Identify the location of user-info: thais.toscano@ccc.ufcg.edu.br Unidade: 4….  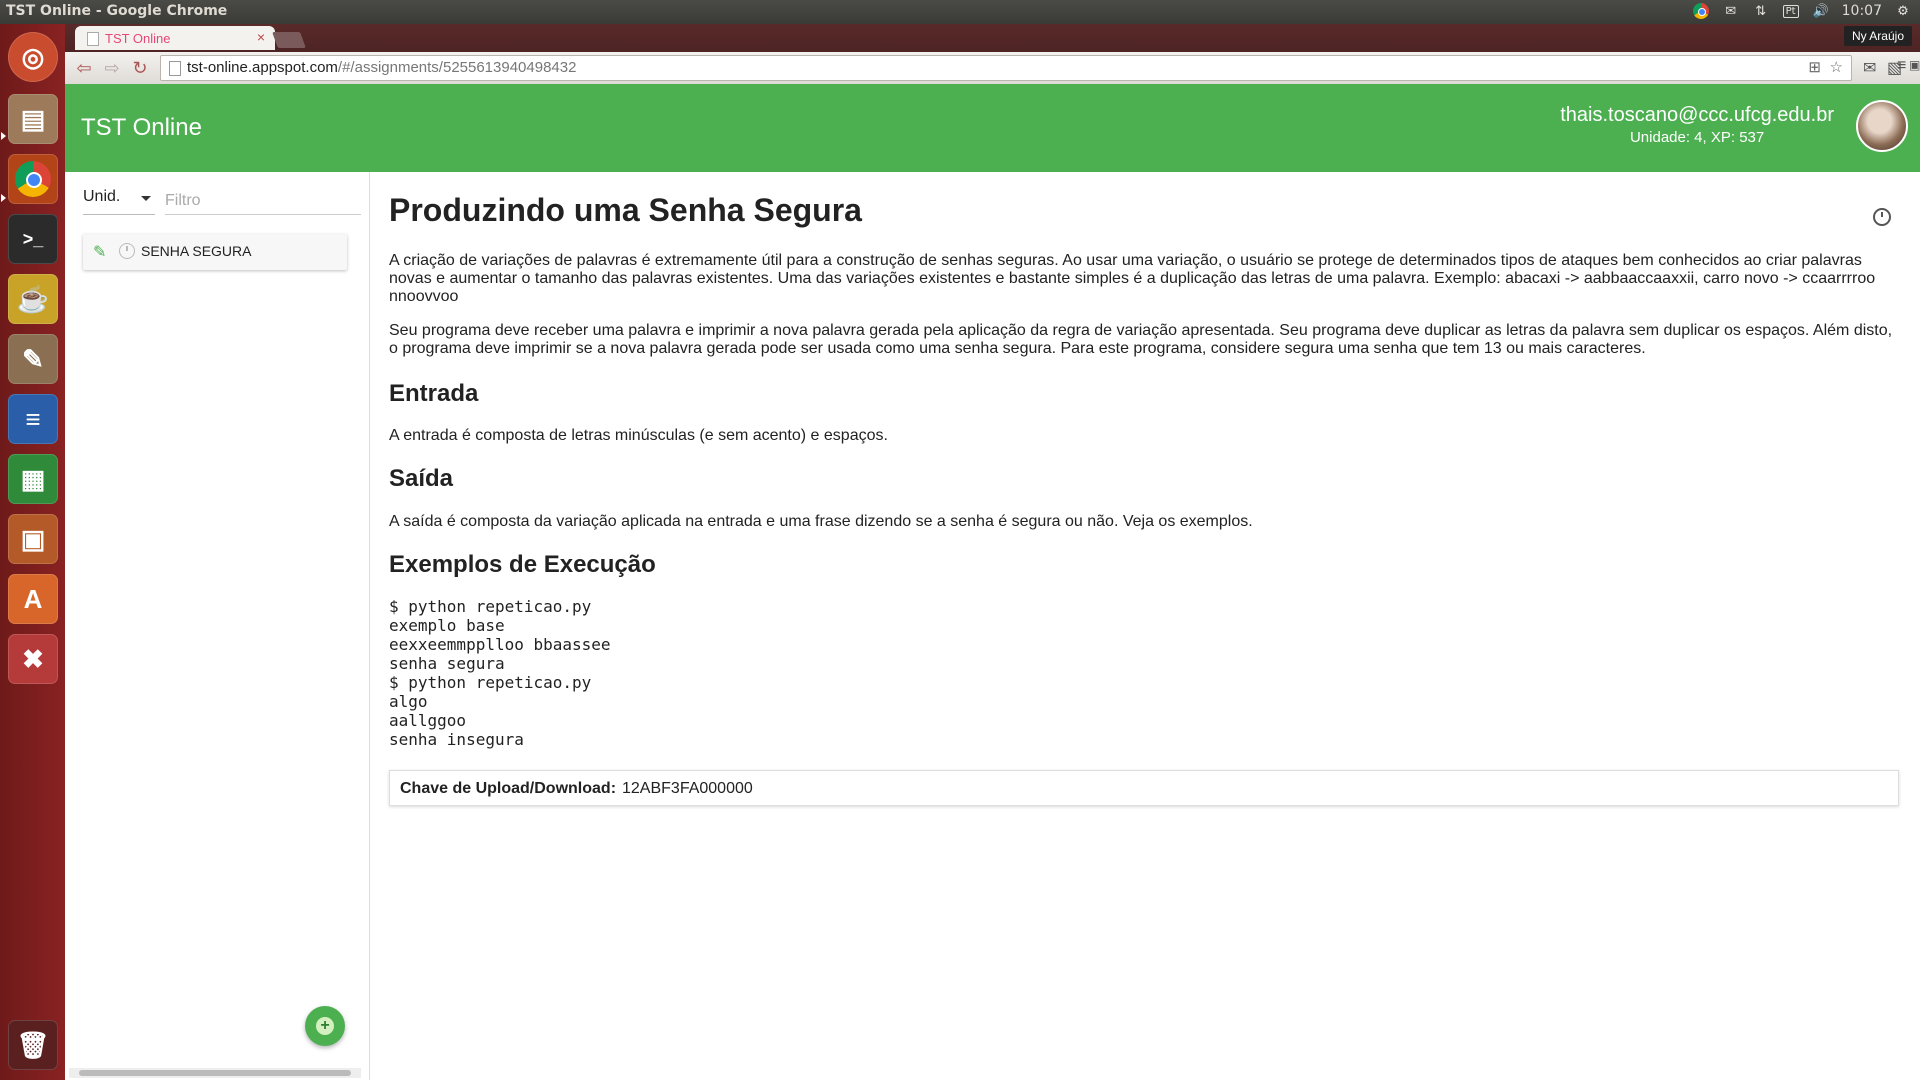
(1697, 125).